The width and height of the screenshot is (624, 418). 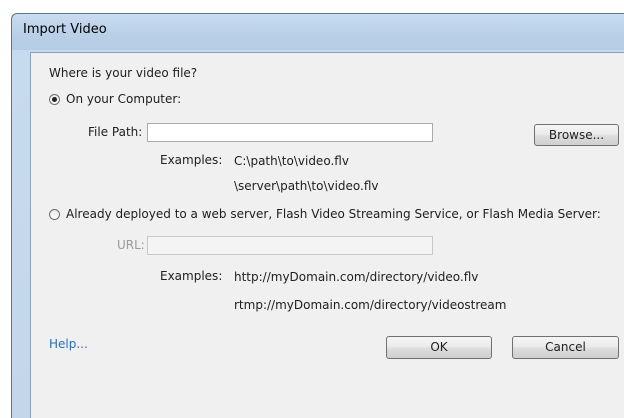 What do you see at coordinates (54, 99) in the screenshot?
I see `radio-button-selected` at bounding box center [54, 99].